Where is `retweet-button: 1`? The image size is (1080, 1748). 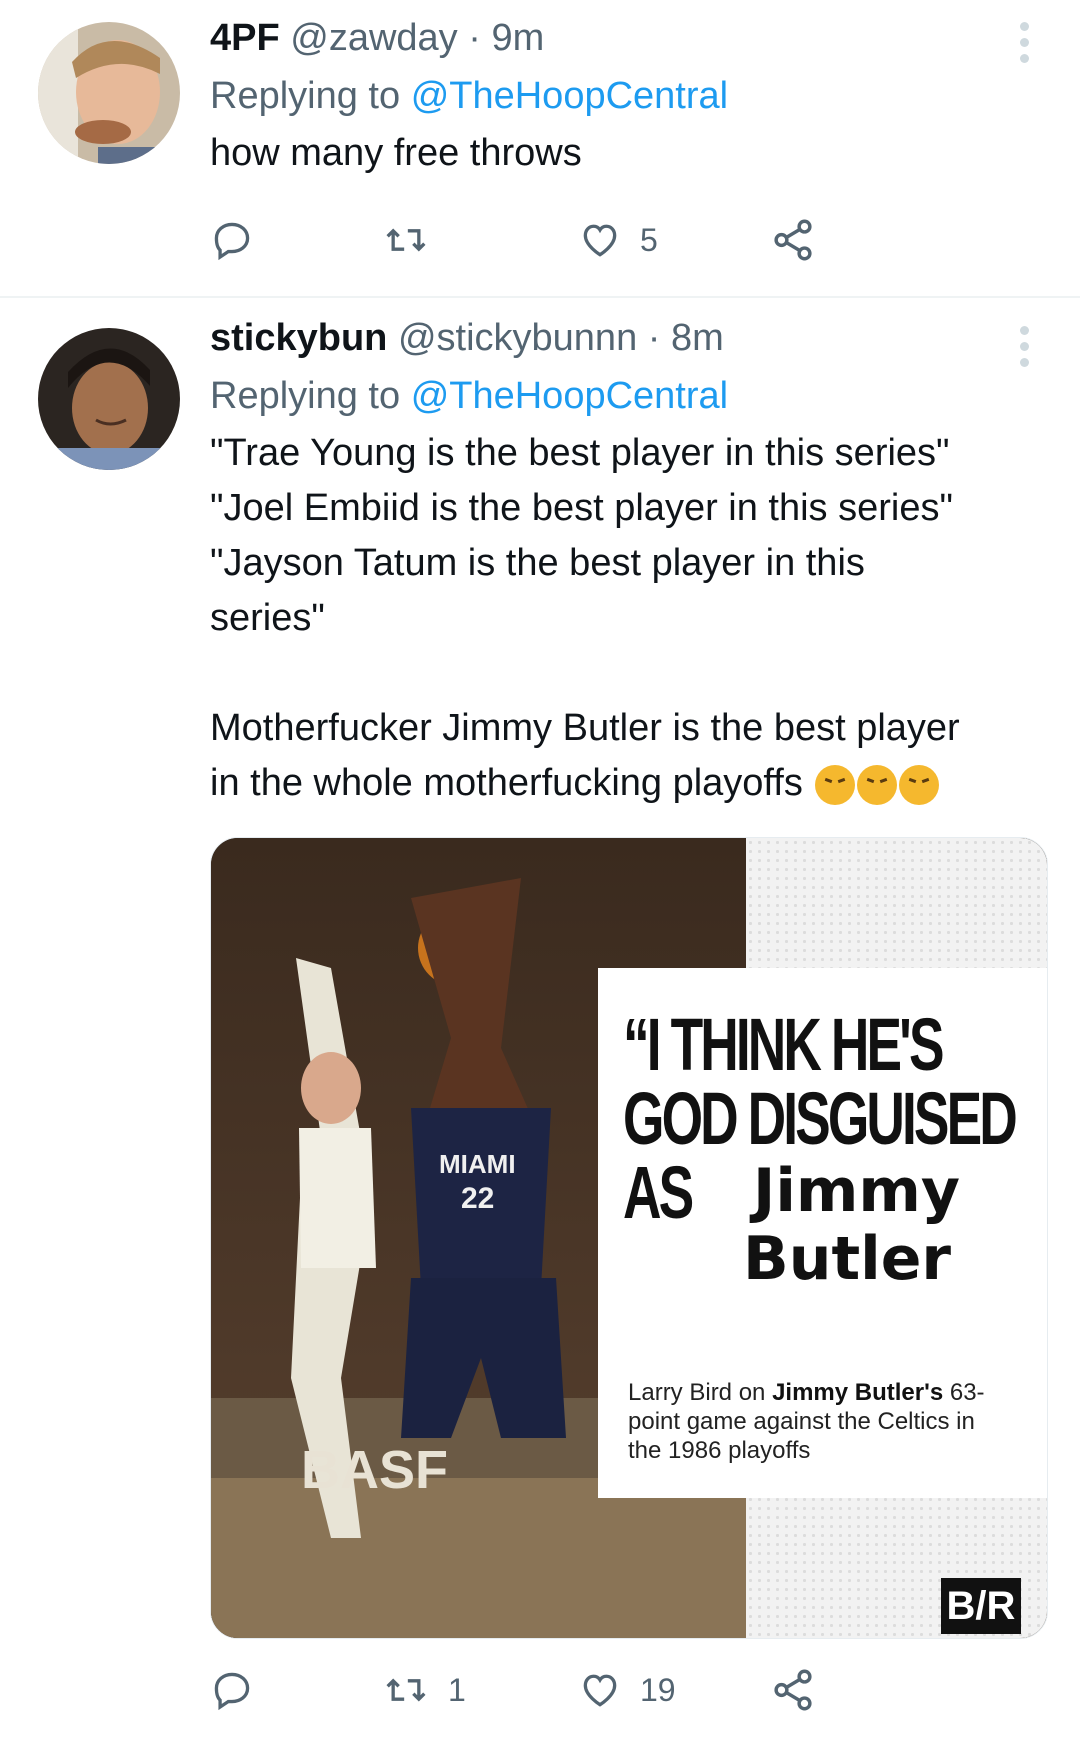 retweet-button: 1 is located at coordinates (424, 1690).